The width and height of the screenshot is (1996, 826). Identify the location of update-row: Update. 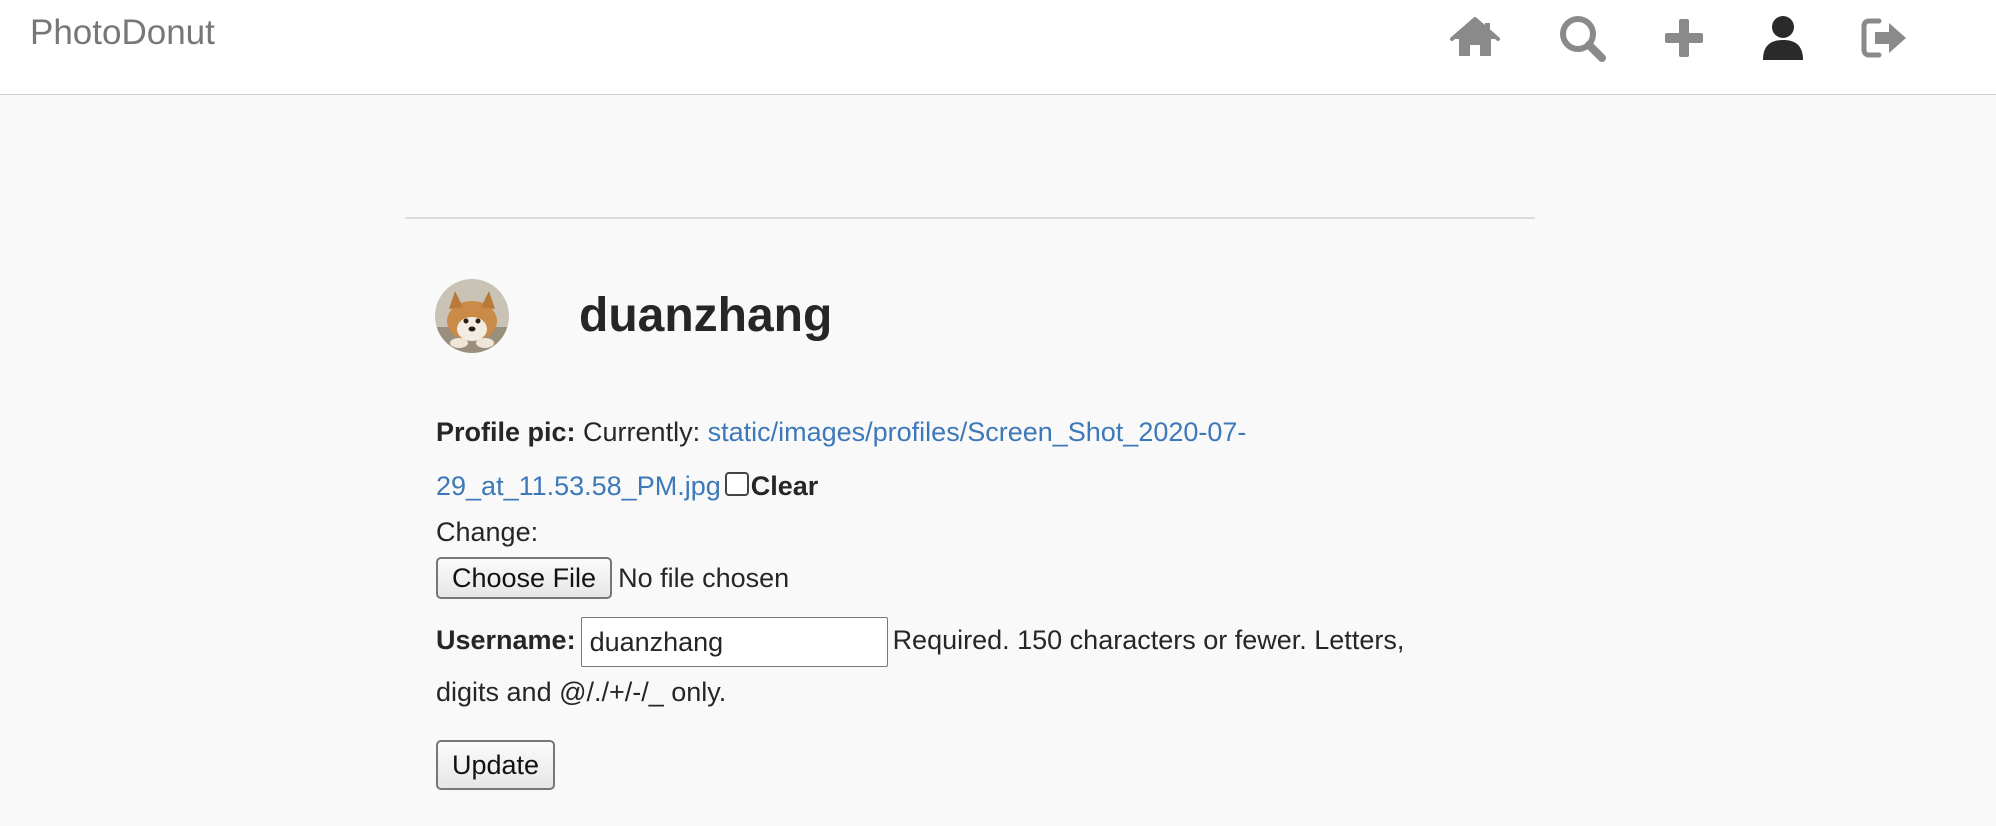
(496, 763).